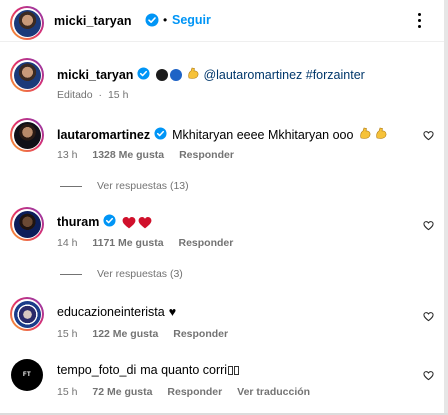  I want to click on blue-circle-emoji-icon, so click(176, 74).